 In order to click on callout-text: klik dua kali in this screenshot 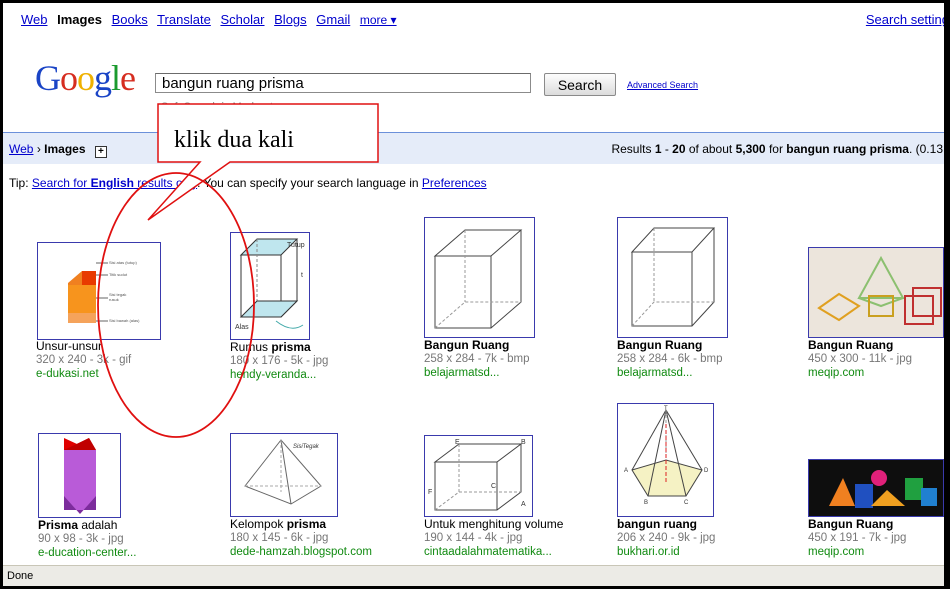, I will do `click(234, 140)`.